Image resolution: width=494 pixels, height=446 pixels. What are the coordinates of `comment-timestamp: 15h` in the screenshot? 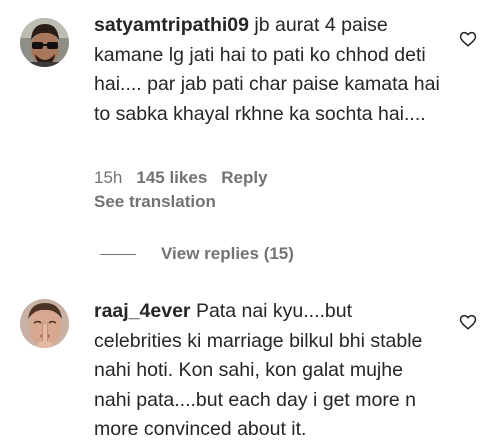 It's located at (108, 177).